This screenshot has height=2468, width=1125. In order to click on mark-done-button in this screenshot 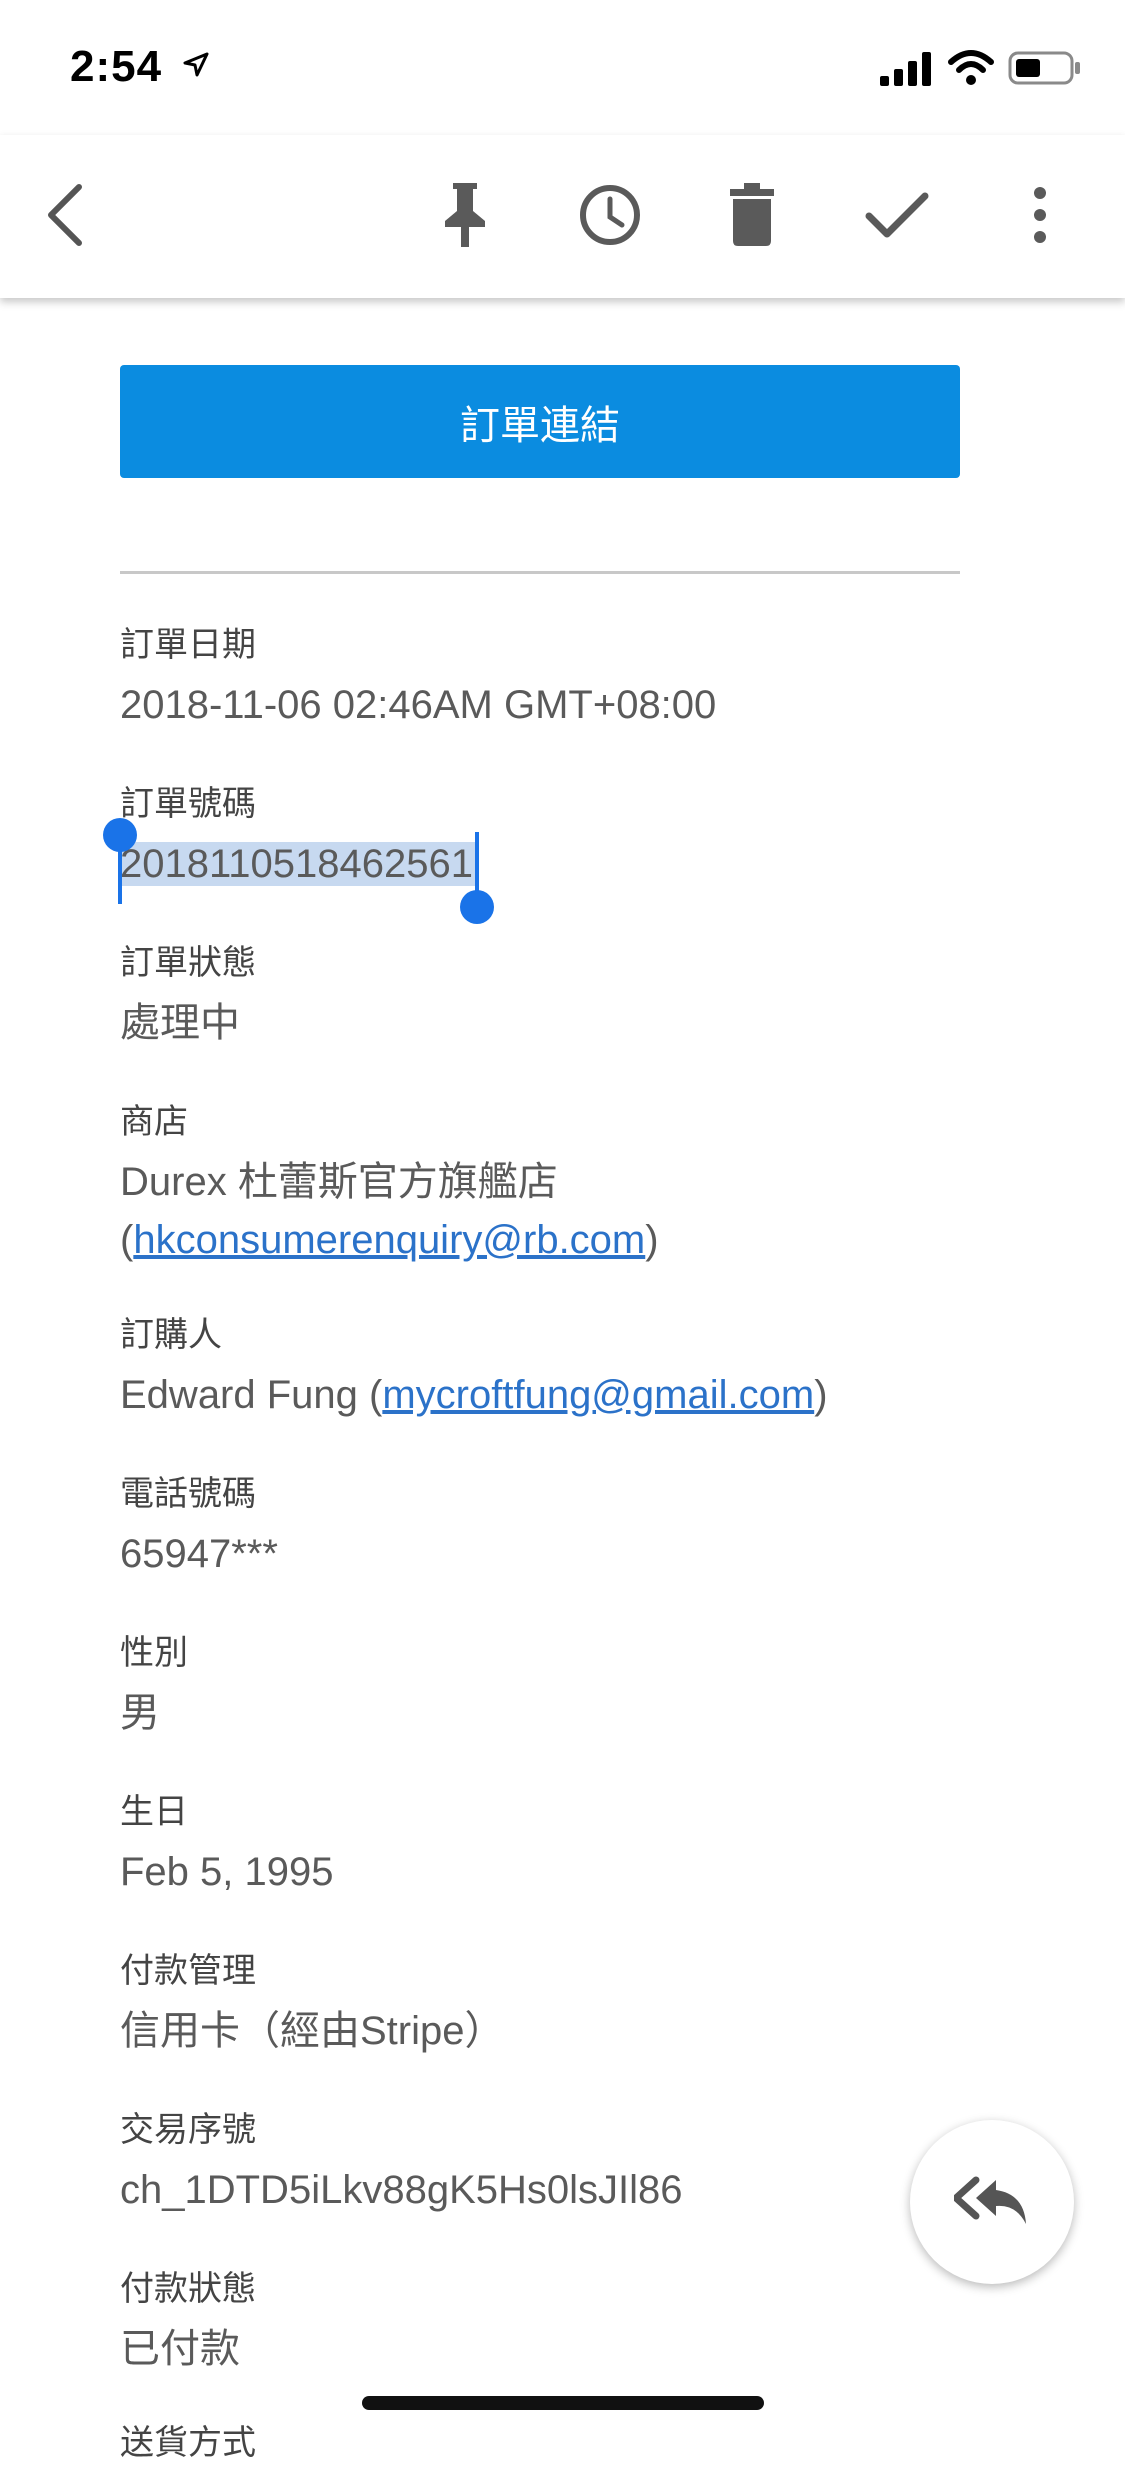, I will do `click(897, 215)`.